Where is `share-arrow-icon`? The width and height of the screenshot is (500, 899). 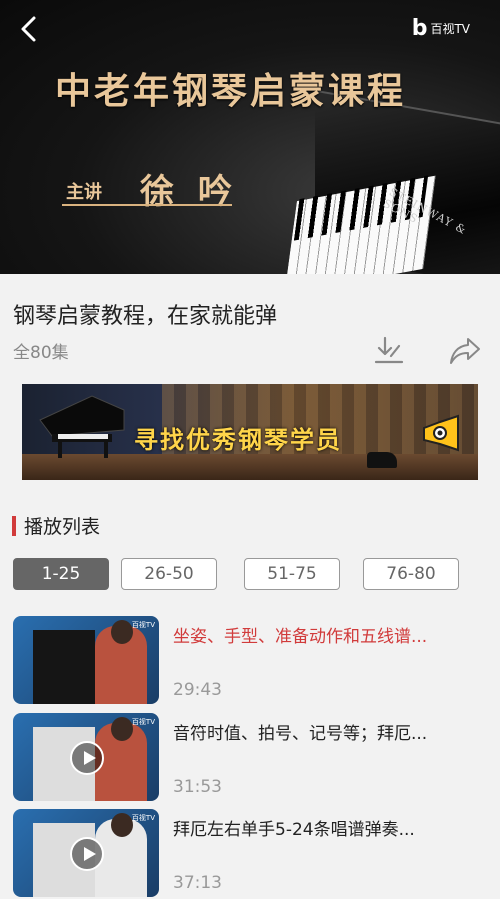
share-arrow-icon is located at coordinates (465, 351).